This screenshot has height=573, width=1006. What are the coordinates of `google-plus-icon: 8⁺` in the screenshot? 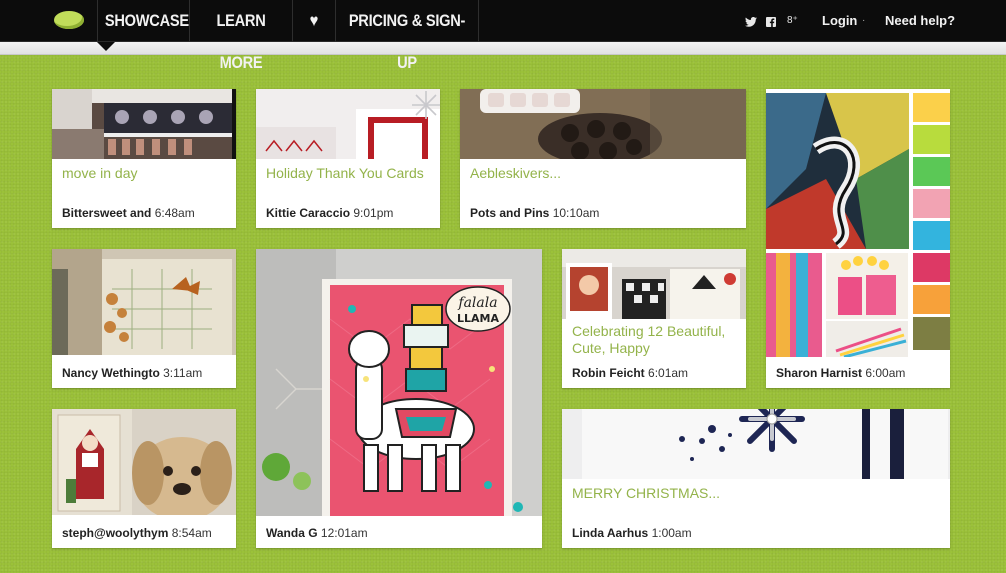 It's located at (792, 21).